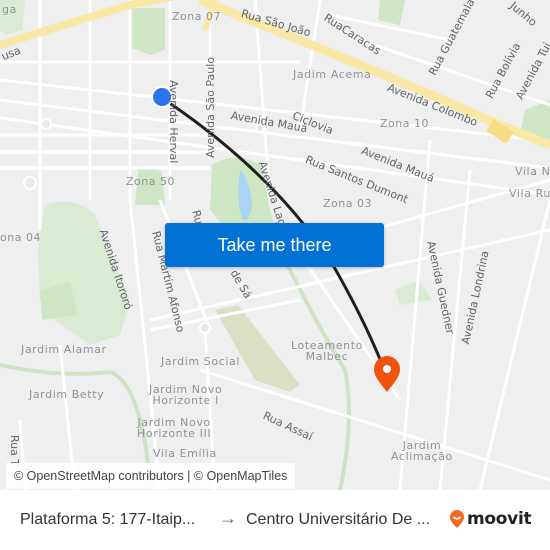 The height and width of the screenshot is (550, 550). What do you see at coordinates (64, 349) in the screenshot?
I see `neighborhood-label: Jardim Alamar` at bounding box center [64, 349].